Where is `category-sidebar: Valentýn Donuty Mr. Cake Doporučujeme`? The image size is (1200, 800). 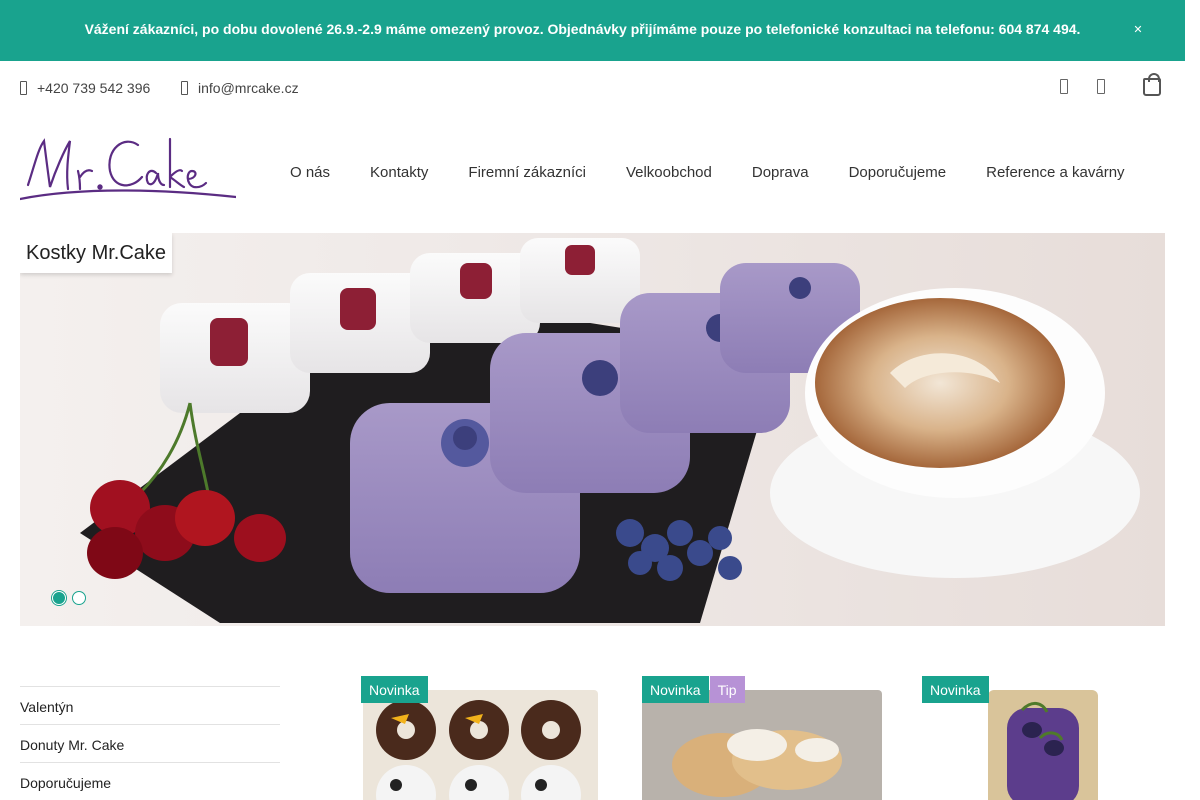 category-sidebar: Valentýn Donuty Mr. Cake Doporučujeme is located at coordinates (150, 743).